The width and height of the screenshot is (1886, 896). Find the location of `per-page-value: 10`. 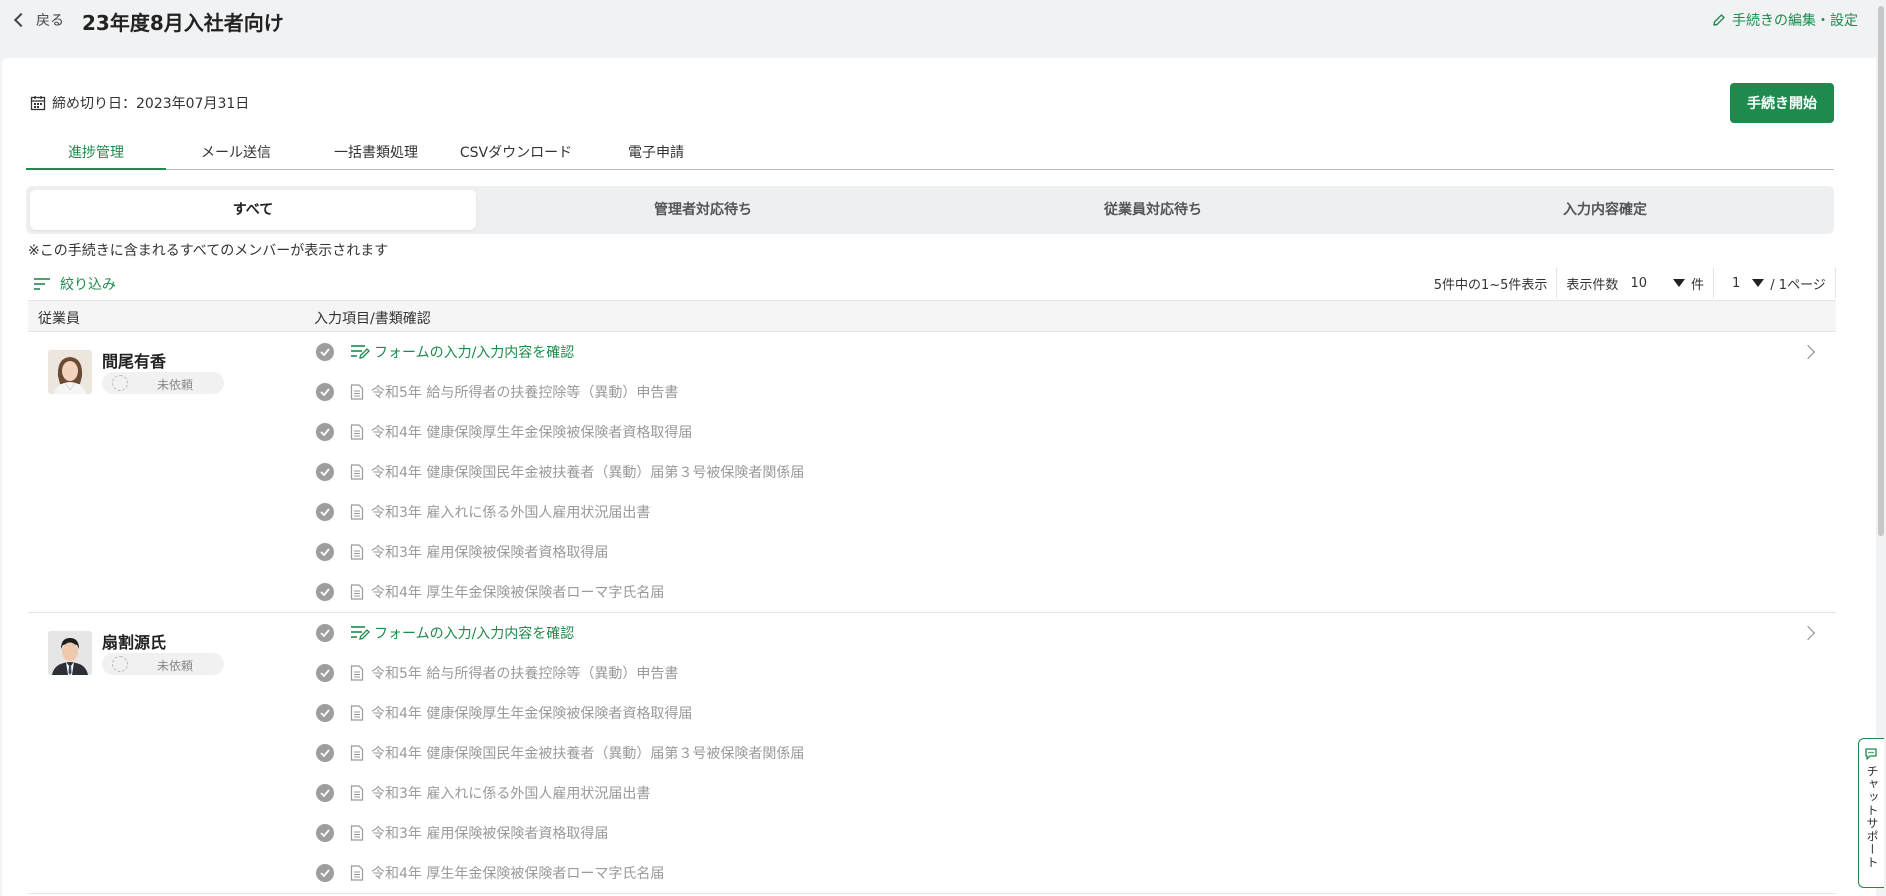

per-page-value: 10 is located at coordinates (1638, 283).